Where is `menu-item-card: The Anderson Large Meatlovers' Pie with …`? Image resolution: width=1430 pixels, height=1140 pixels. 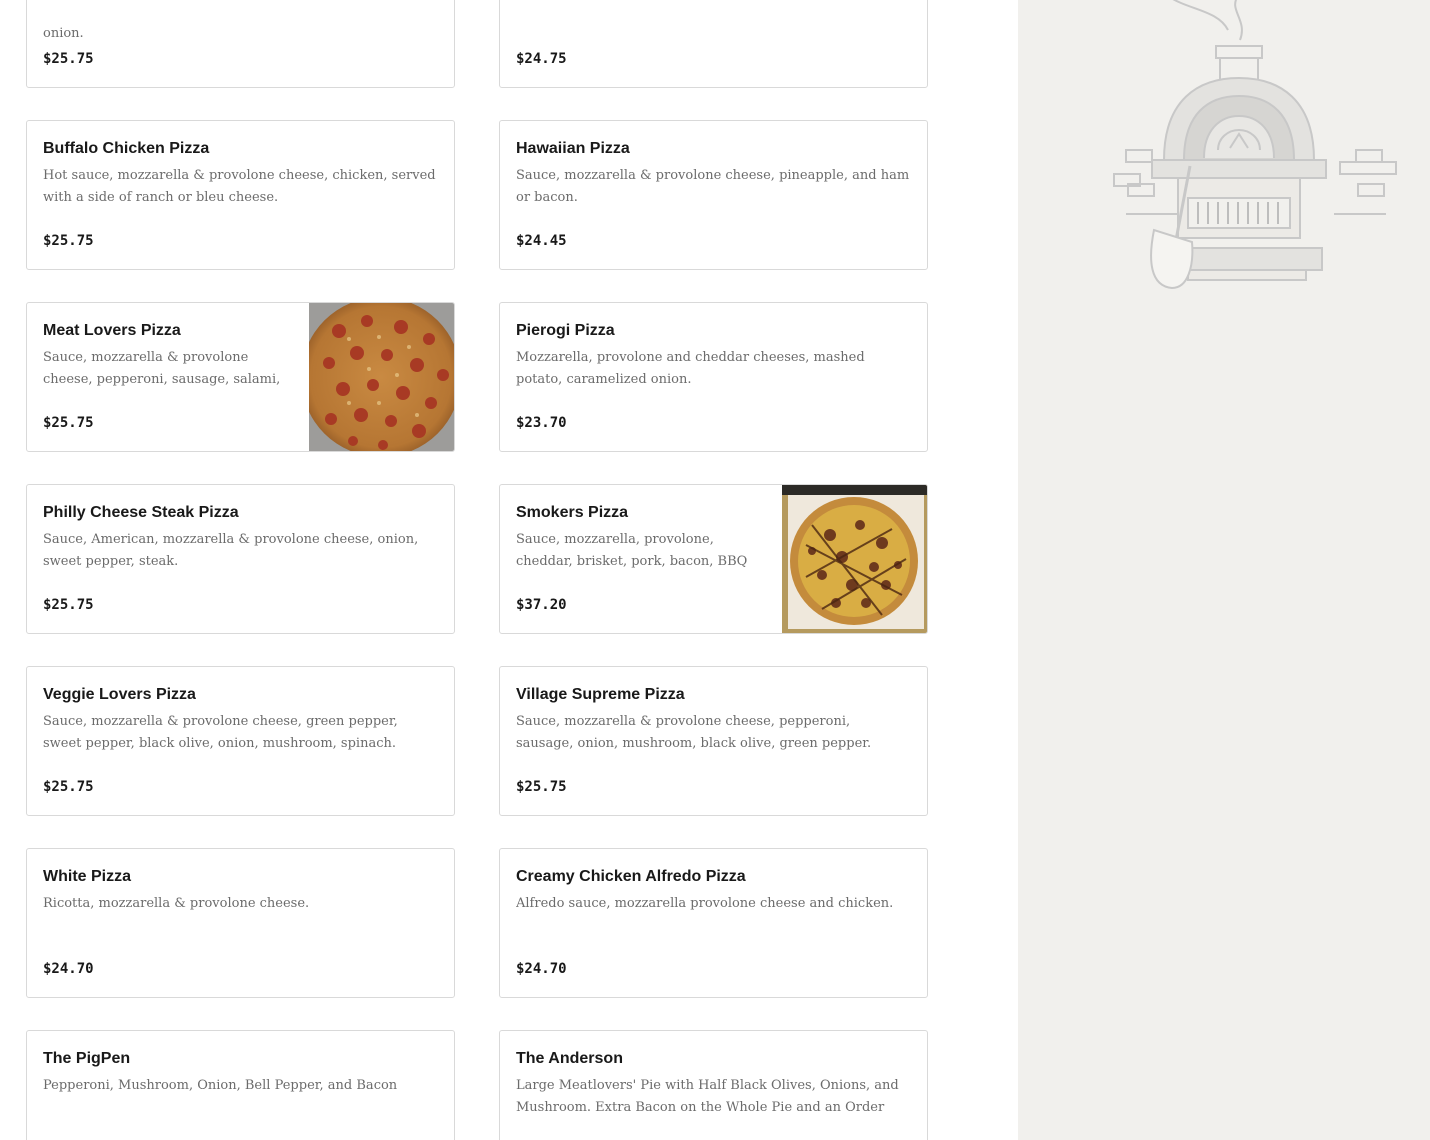 menu-item-card: The Anderson Large Meatlovers' Pie with … is located at coordinates (713, 1085).